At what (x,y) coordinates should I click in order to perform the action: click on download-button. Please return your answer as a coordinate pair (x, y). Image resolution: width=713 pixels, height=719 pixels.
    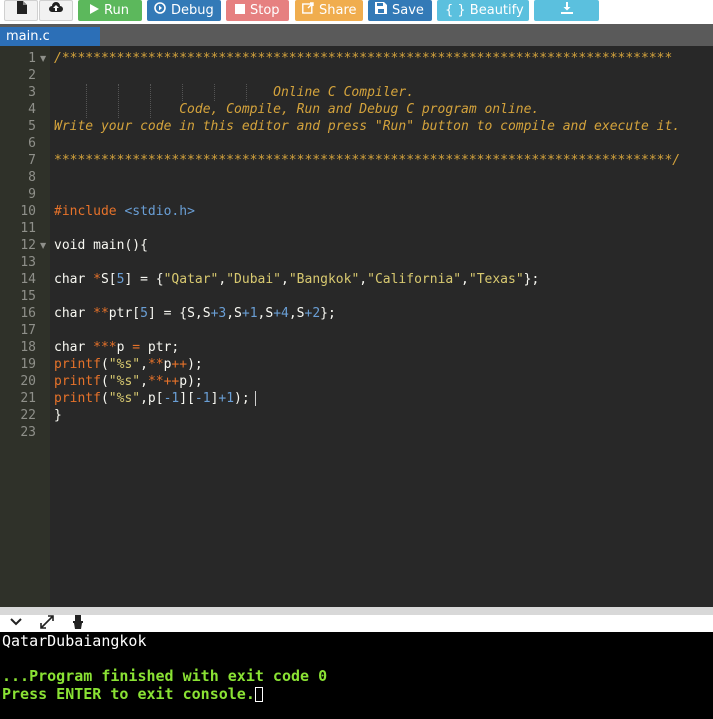
    Looking at the image, I should click on (566, 10).